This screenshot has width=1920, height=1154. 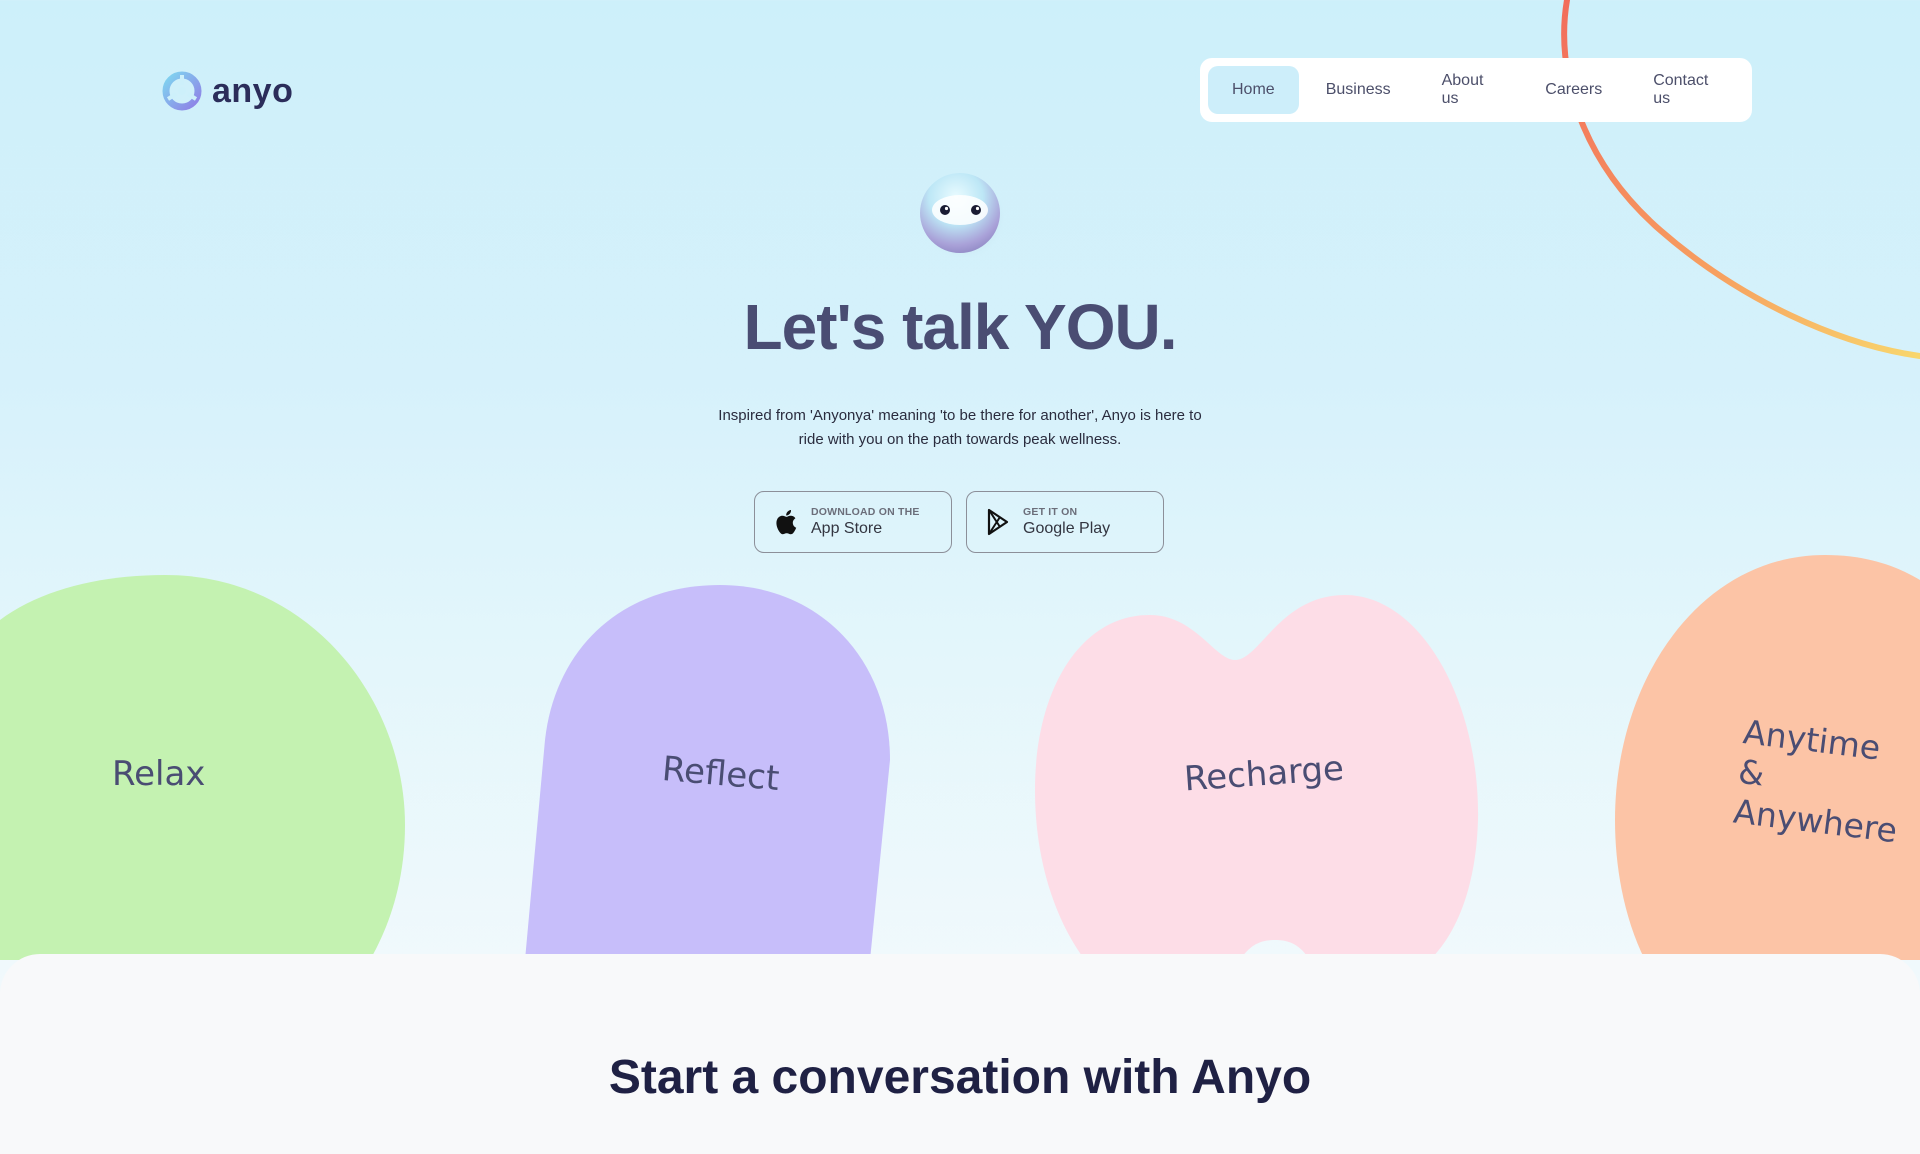 What do you see at coordinates (159, 774) in the screenshot?
I see `blob-label-relax: Relax` at bounding box center [159, 774].